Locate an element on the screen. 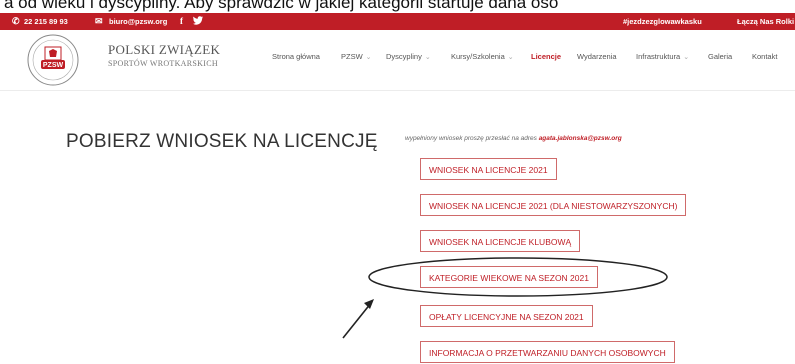  nav-item-wydarzenia: Wydarzenia is located at coordinates (597, 56).